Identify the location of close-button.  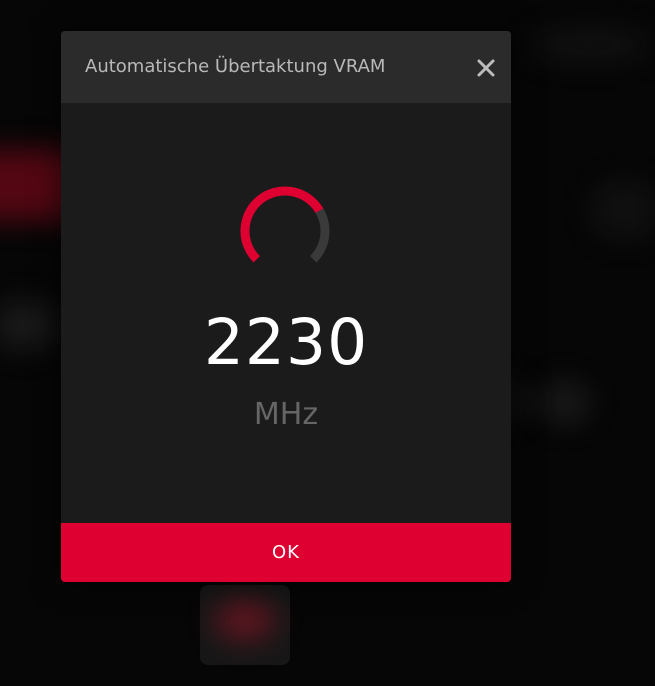
(486, 68).